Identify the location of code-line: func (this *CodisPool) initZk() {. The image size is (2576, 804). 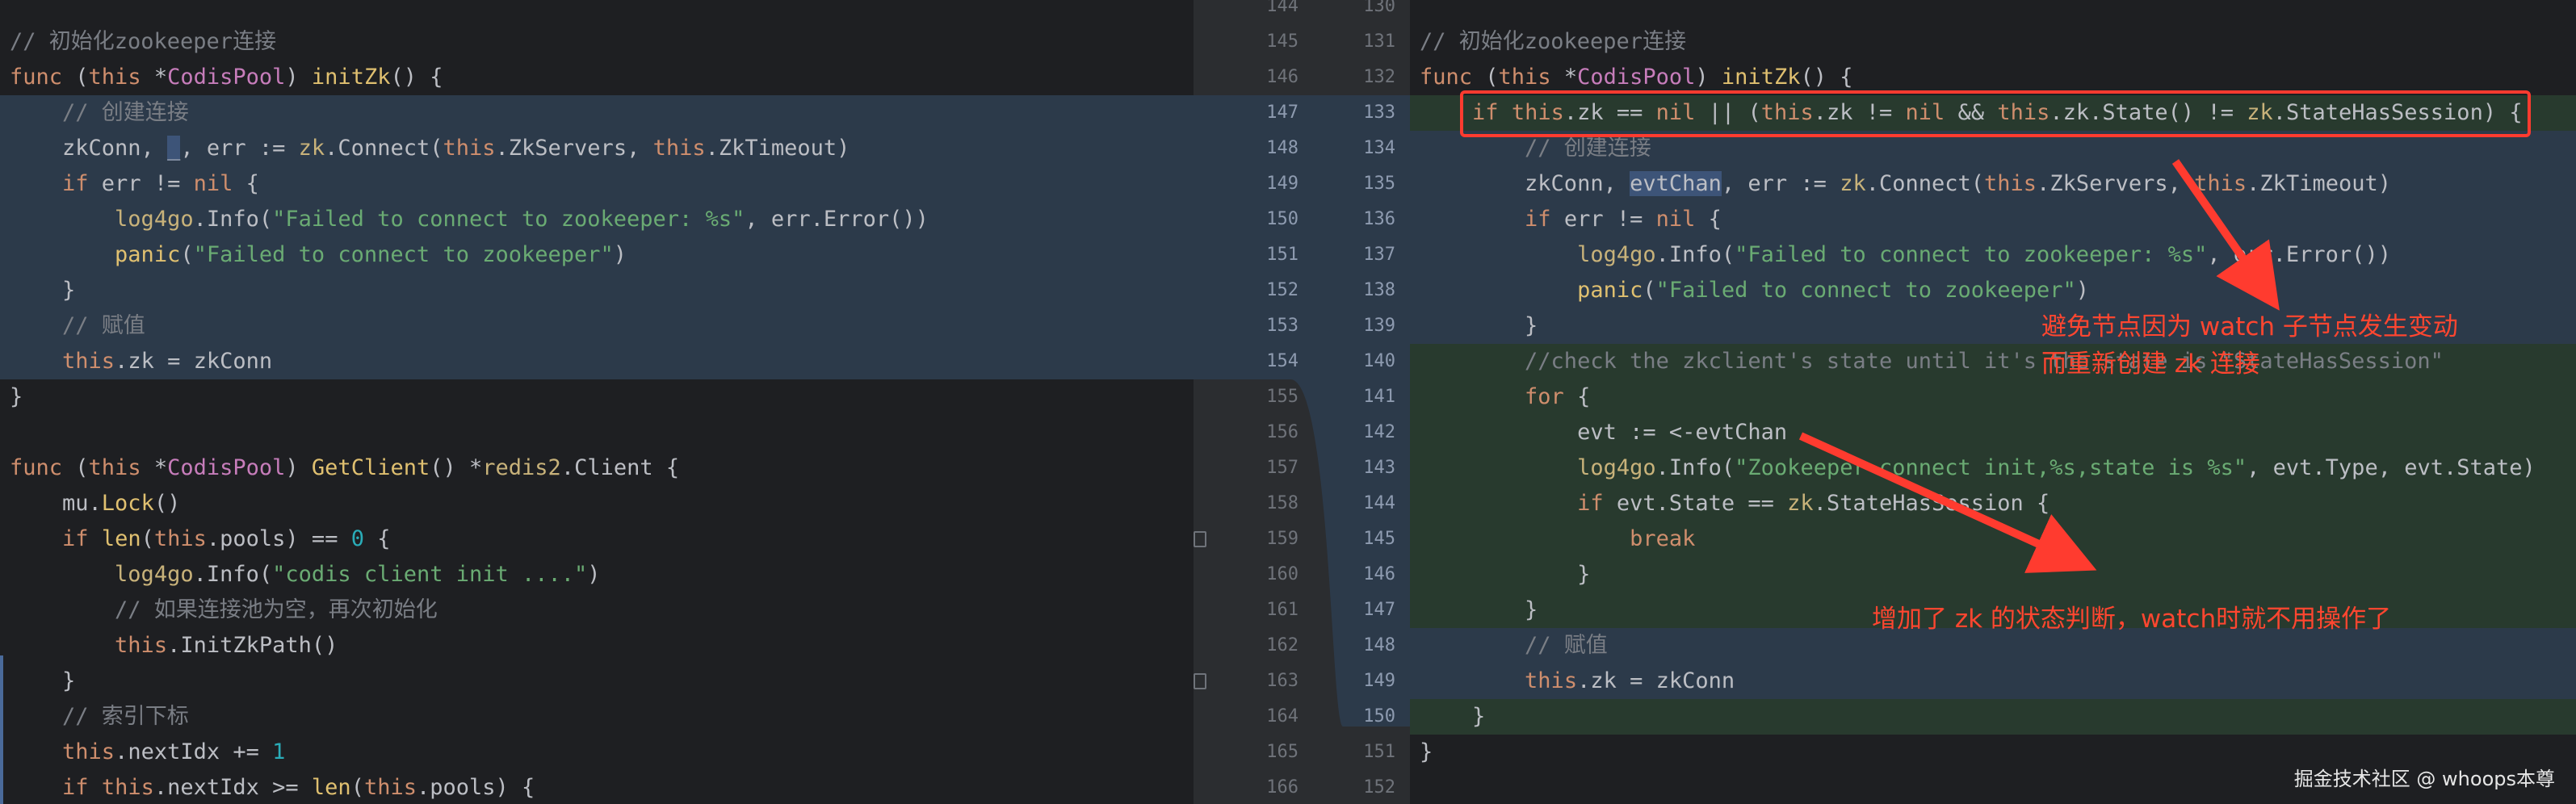
(597, 77).